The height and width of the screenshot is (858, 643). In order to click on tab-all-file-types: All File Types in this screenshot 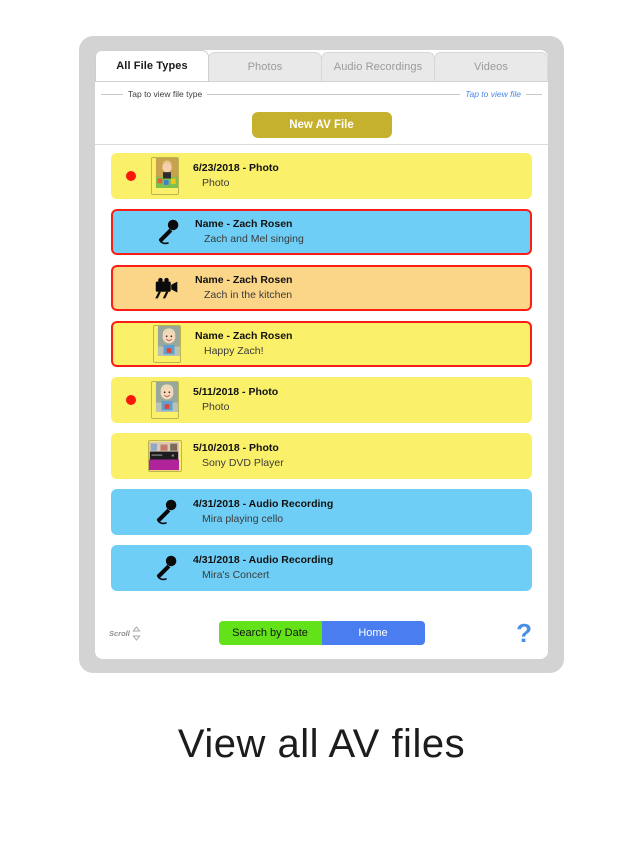, I will do `click(152, 66)`.